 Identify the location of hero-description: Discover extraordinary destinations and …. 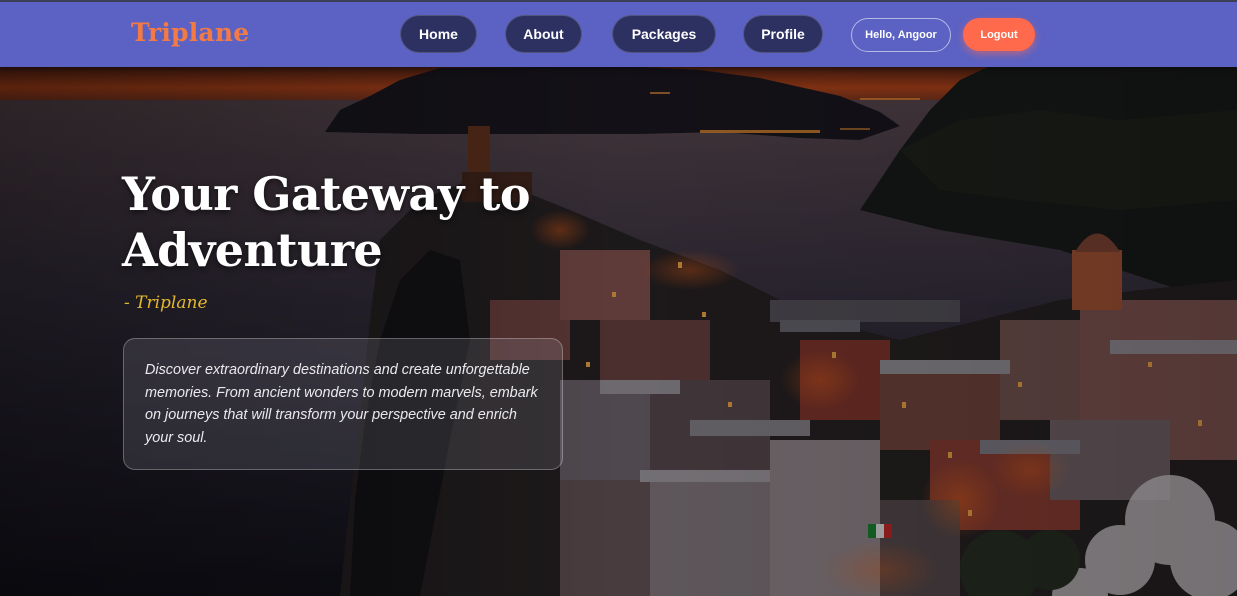
(341, 404).